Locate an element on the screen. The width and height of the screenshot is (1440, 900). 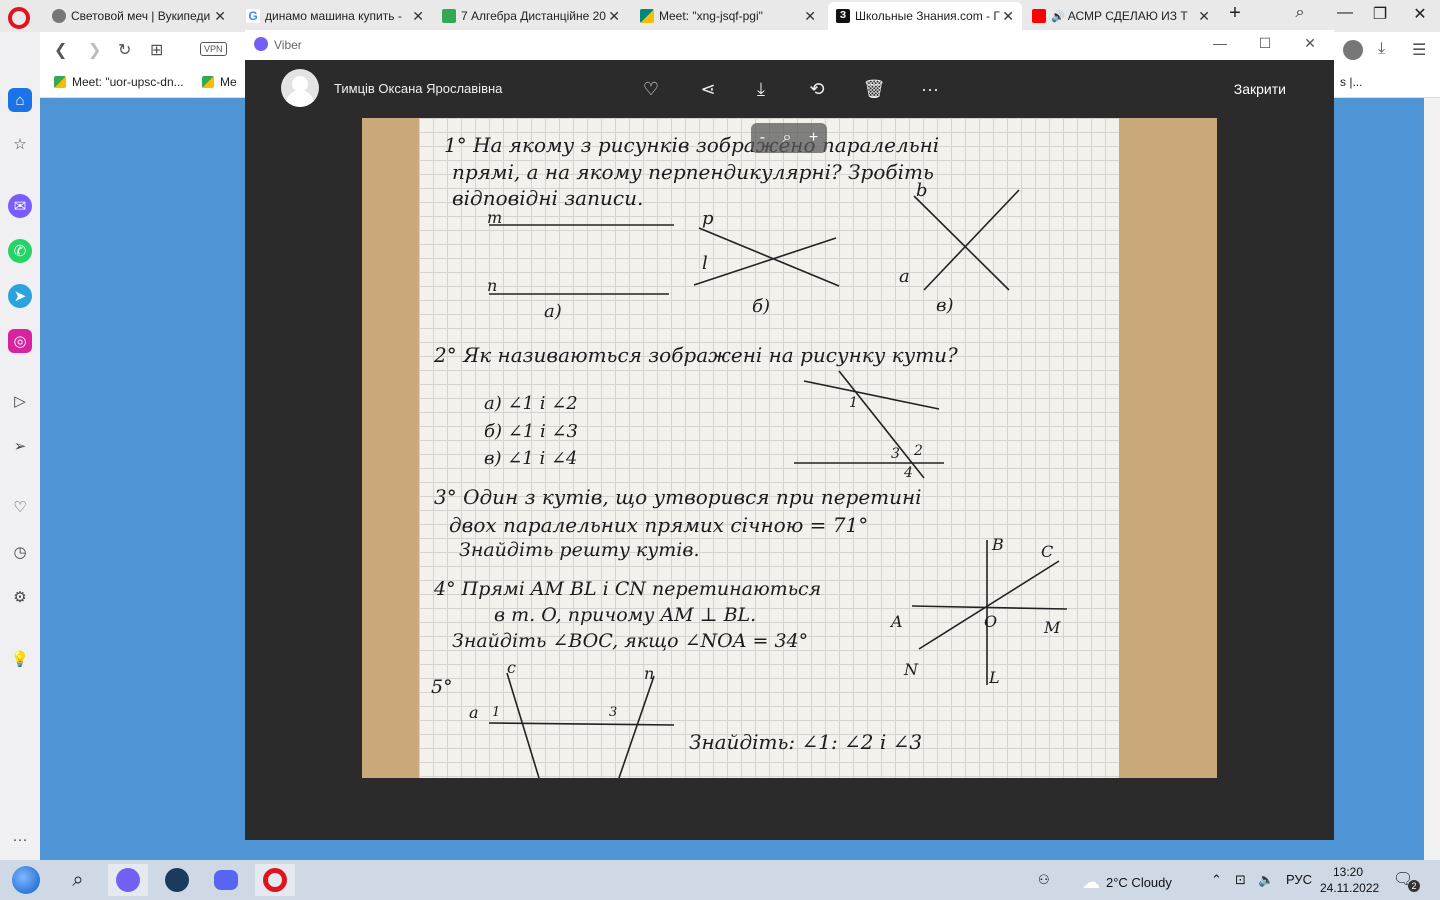
viber-logo-icon is located at coordinates (261, 44).